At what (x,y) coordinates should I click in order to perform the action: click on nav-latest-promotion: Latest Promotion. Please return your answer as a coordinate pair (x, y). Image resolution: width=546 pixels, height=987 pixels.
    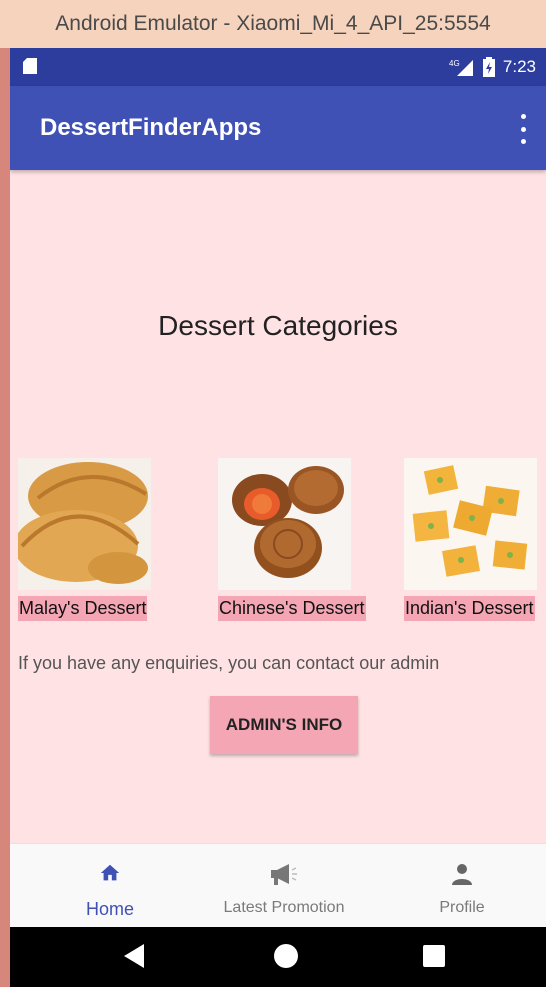
    Looking at the image, I should click on (284, 886).